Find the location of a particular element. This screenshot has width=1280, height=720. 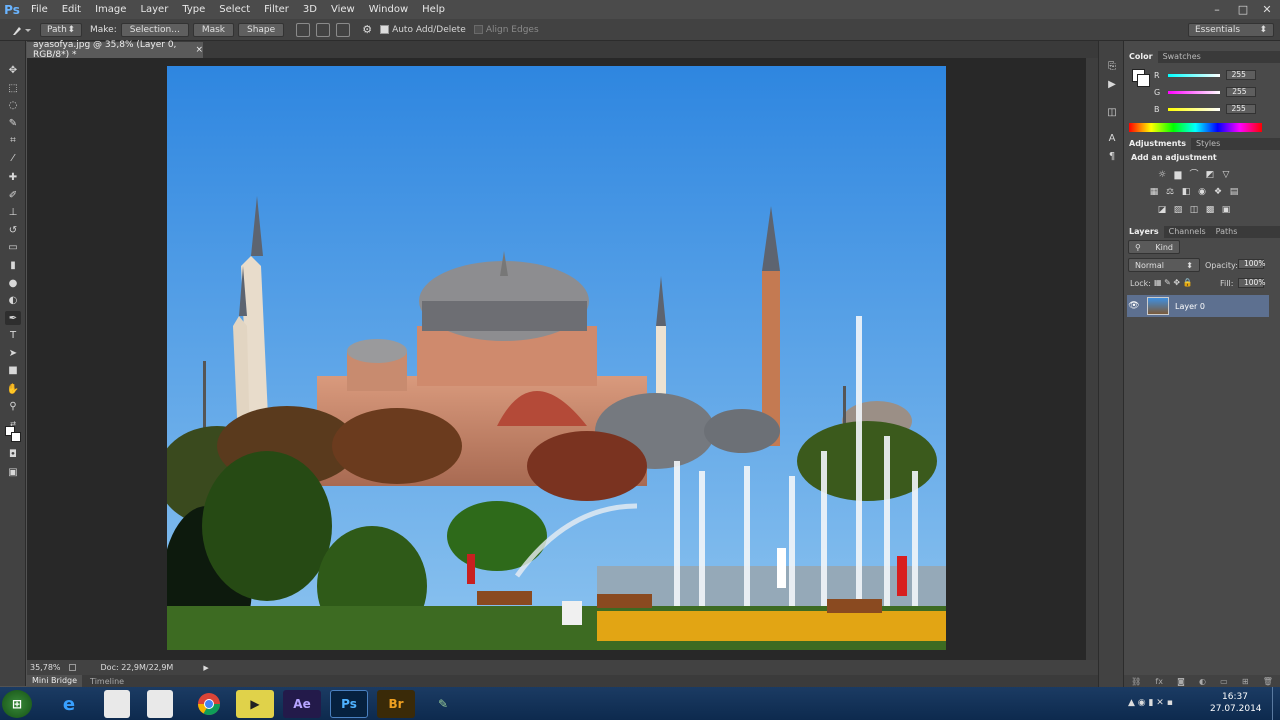

type-tool-icon: T is located at coordinates (13, 335).